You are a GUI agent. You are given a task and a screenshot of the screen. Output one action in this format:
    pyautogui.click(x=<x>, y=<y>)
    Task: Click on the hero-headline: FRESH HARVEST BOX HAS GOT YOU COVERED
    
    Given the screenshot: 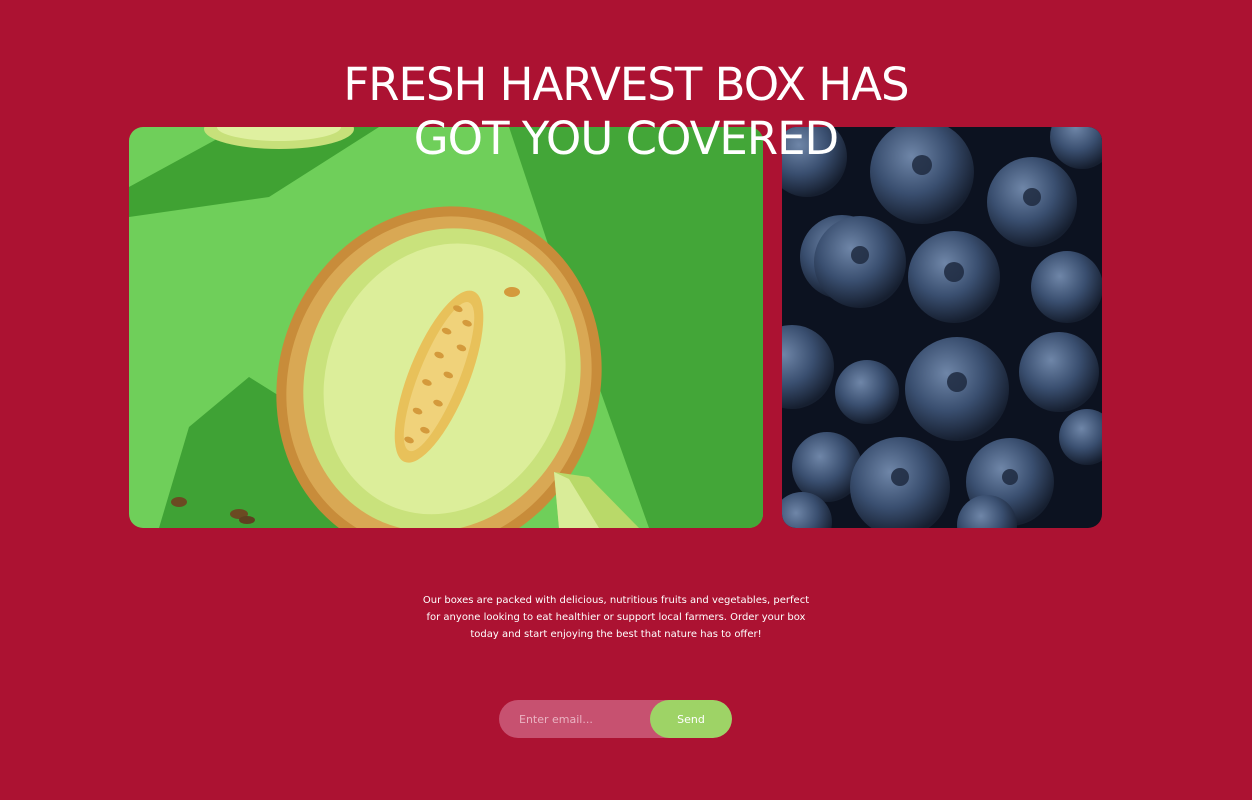 What is the action you would take?
    pyautogui.click(x=626, y=112)
    